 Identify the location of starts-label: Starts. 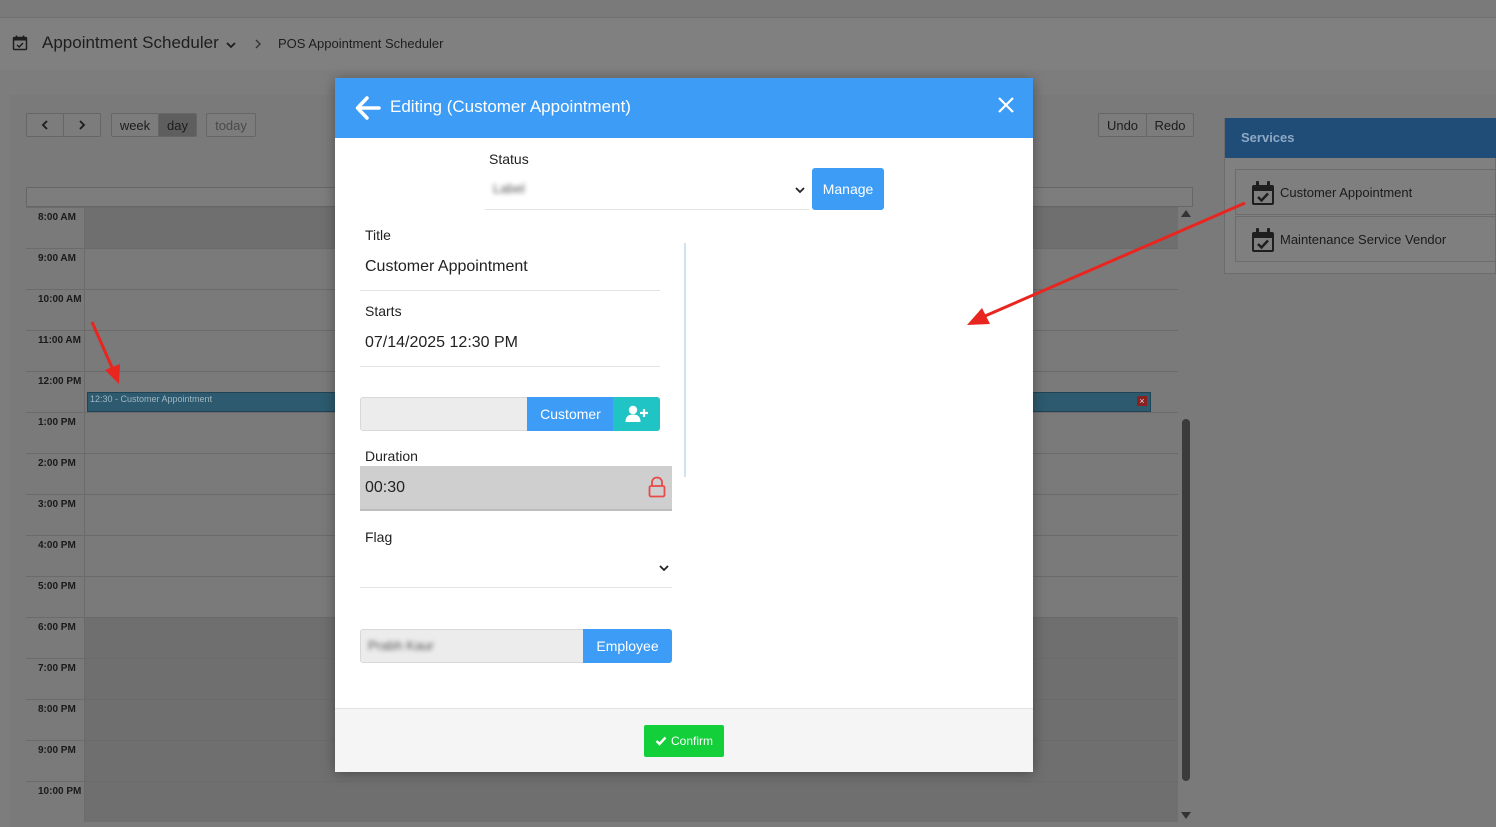
(383, 311).